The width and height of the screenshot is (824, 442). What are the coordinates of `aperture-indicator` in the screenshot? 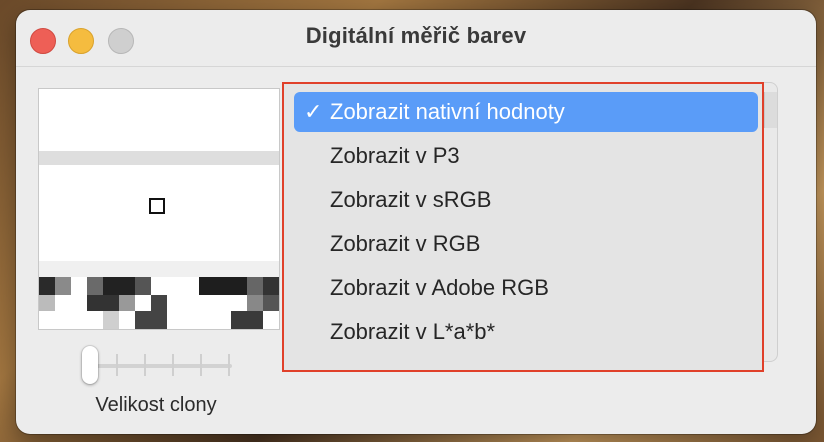 It's located at (157, 206).